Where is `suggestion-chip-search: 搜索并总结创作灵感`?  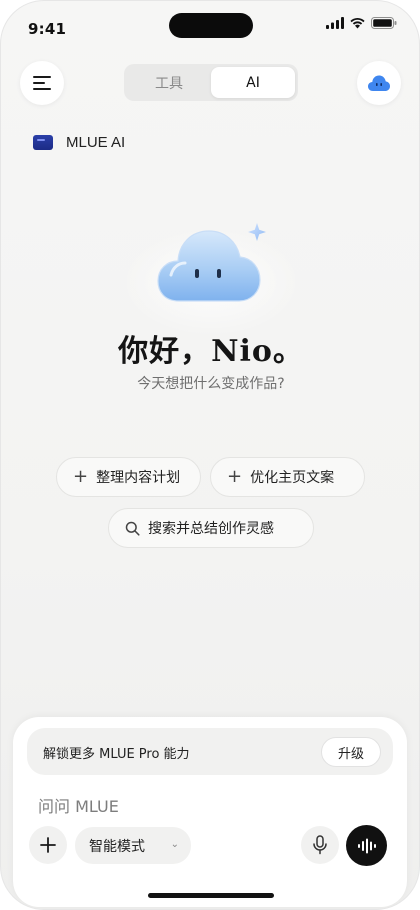 suggestion-chip-search: 搜索并总结创作灵感 is located at coordinates (211, 528).